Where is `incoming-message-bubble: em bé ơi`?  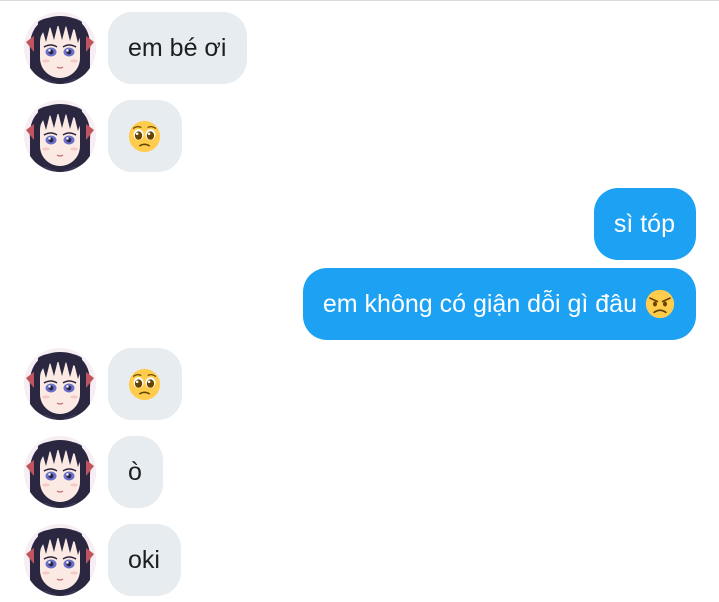 incoming-message-bubble: em bé ơi is located at coordinates (178, 48).